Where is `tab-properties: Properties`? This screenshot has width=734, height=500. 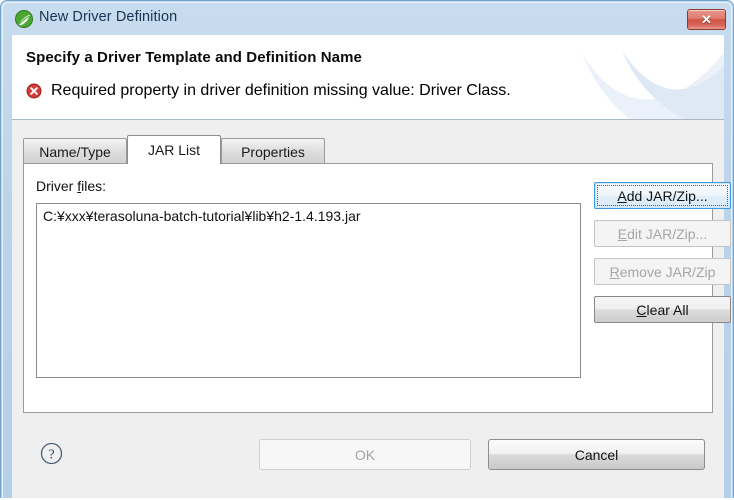
tab-properties: Properties is located at coordinates (273, 151).